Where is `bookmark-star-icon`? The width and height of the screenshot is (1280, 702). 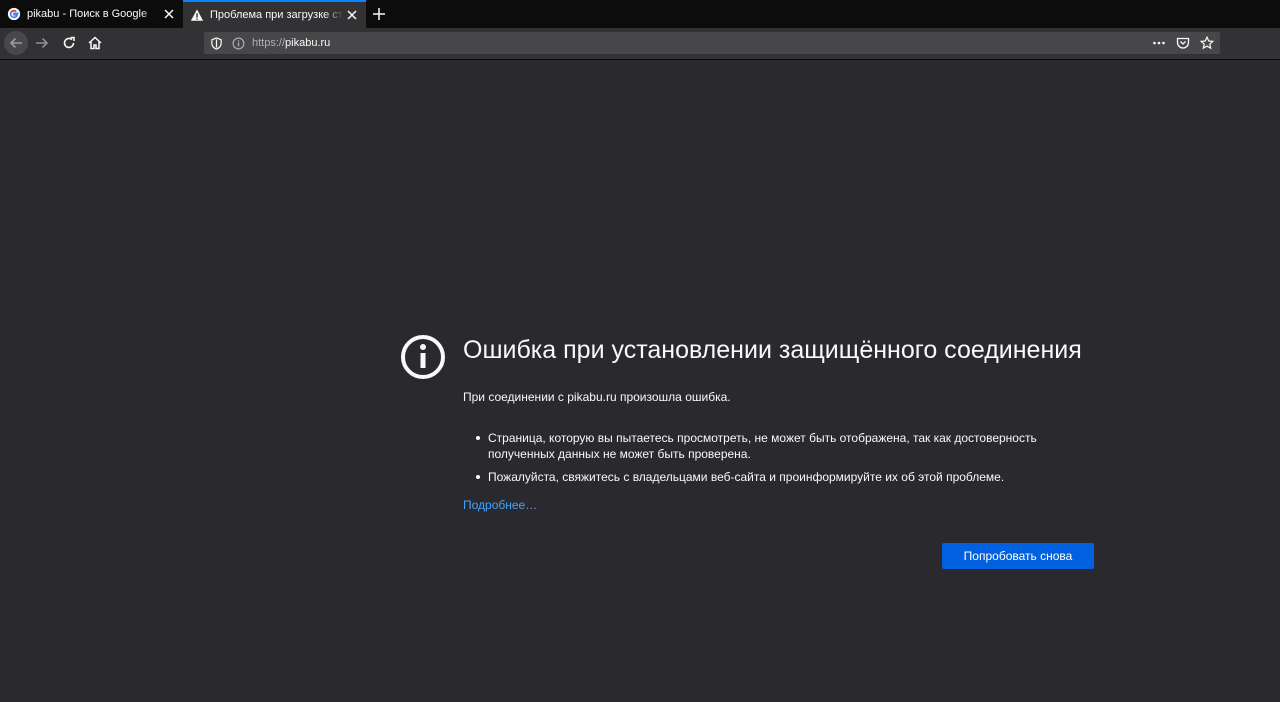 bookmark-star-icon is located at coordinates (1207, 43).